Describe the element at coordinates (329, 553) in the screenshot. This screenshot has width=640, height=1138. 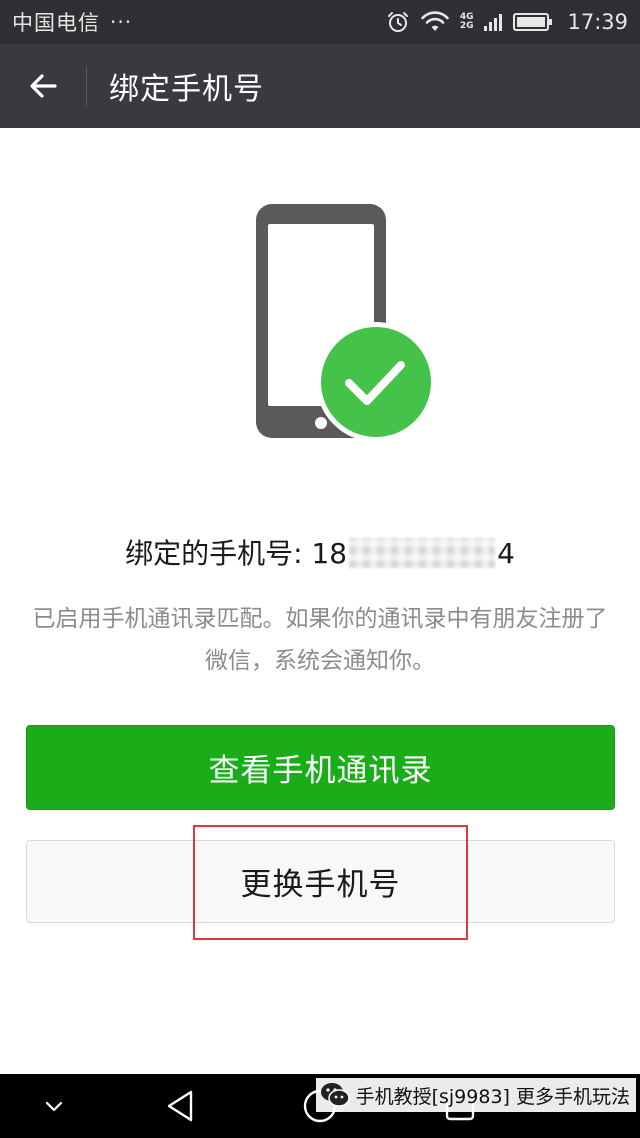
I see `phone-prefix: 18` at that location.